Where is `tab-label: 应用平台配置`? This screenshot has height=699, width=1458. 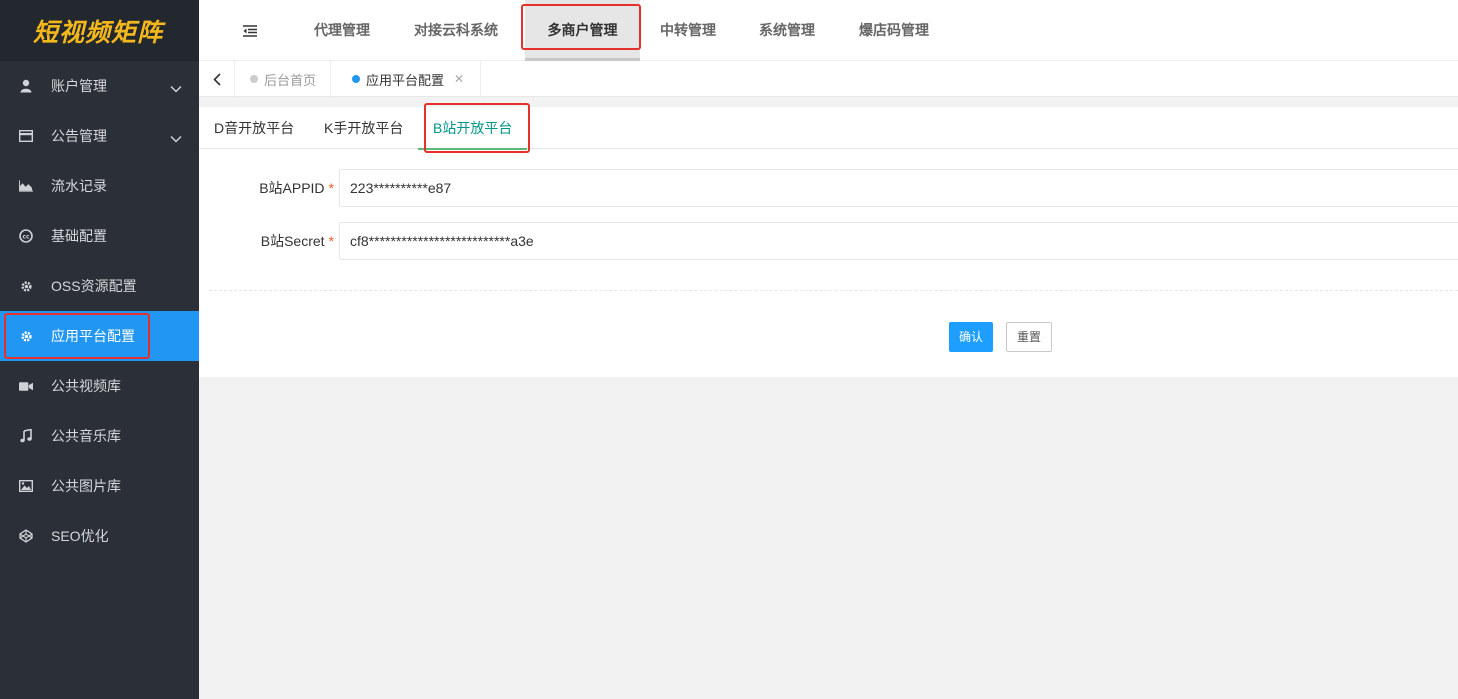 tab-label: 应用平台配置 is located at coordinates (405, 80).